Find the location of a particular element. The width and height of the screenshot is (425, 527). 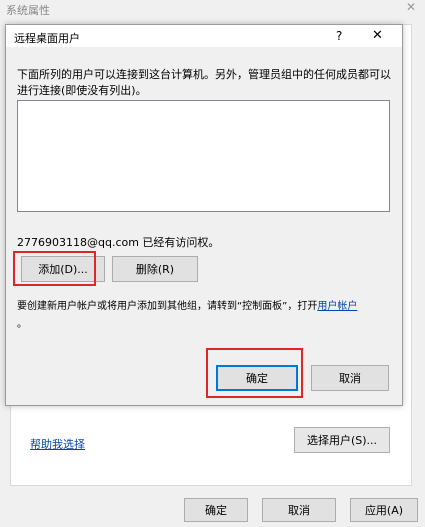

dialog-cancel-label: 取消 is located at coordinates (350, 378).